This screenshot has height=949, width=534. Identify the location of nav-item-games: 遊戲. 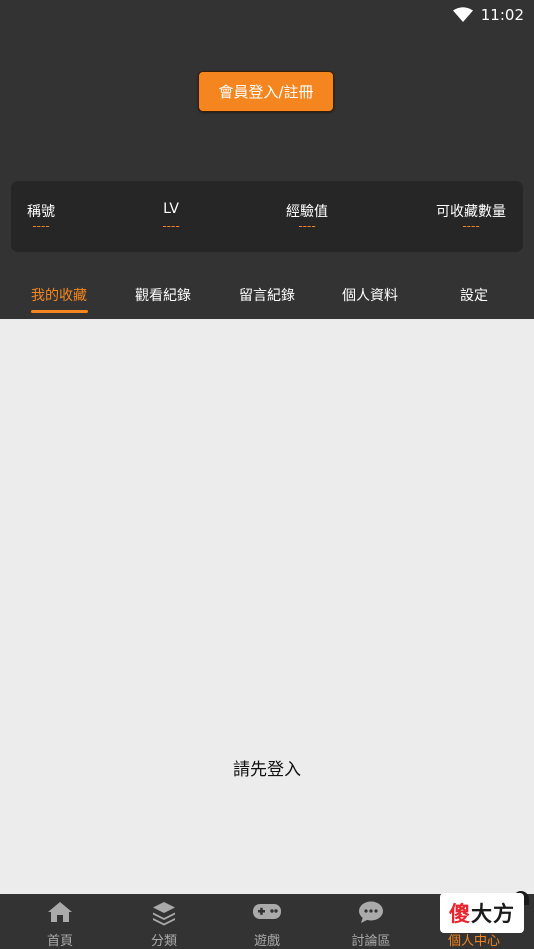
(267, 921).